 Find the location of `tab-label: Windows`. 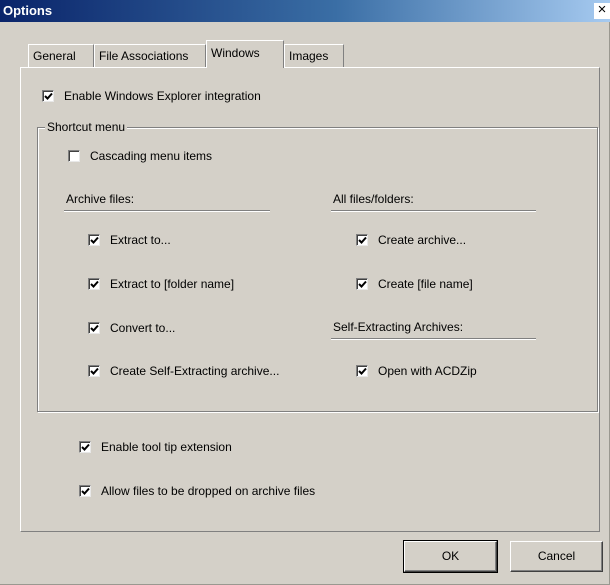

tab-label: Windows is located at coordinates (235, 53).